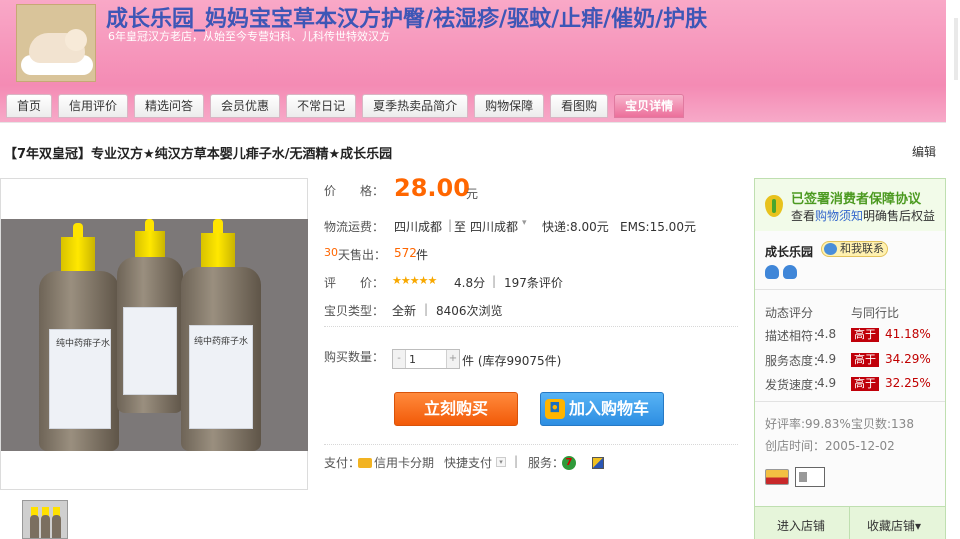 This screenshot has width=960, height=539. Describe the element at coordinates (803, 216) in the screenshot. I see `guarantee-pre: 查看` at that location.